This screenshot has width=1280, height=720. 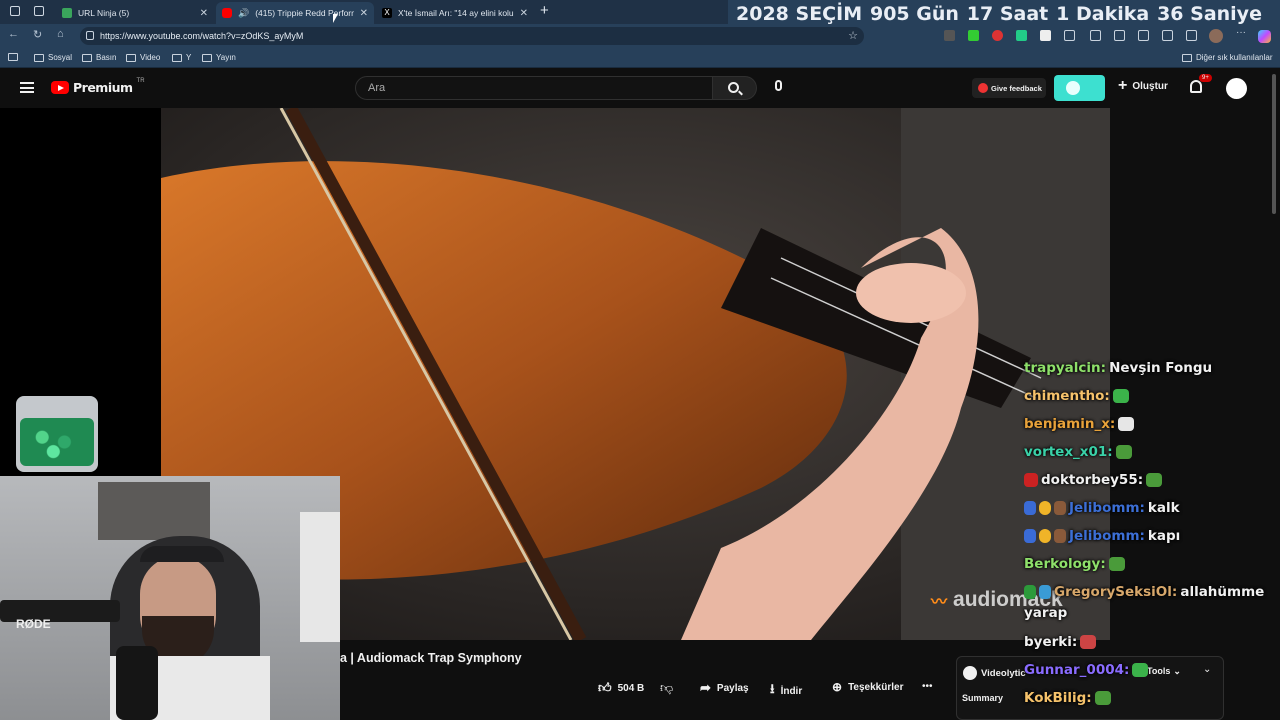 I want to click on thumbs-down-icon: 👎︎, so click(x=666, y=688).